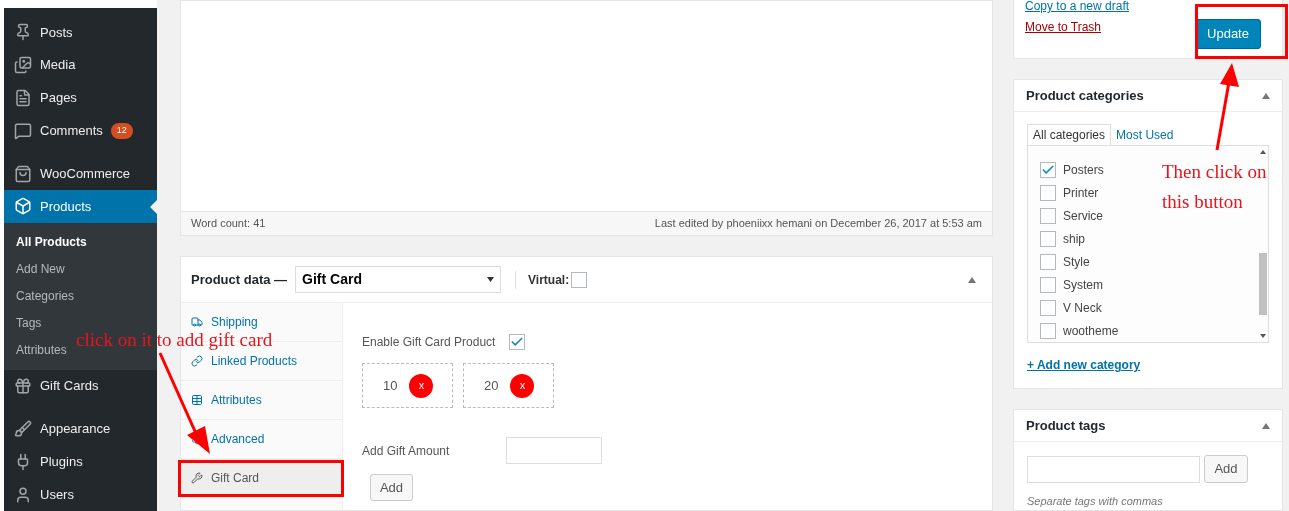 This screenshot has width=1289, height=511. What do you see at coordinates (554, 450) in the screenshot?
I see `gift-amount-input` at bounding box center [554, 450].